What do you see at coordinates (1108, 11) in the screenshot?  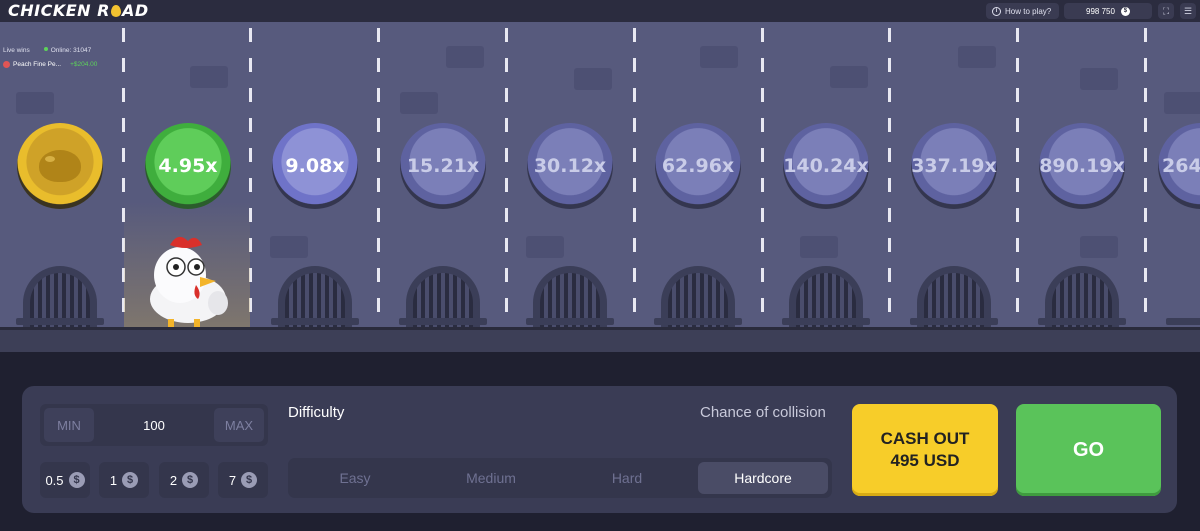 I see `balance-display: 998 750 $` at bounding box center [1108, 11].